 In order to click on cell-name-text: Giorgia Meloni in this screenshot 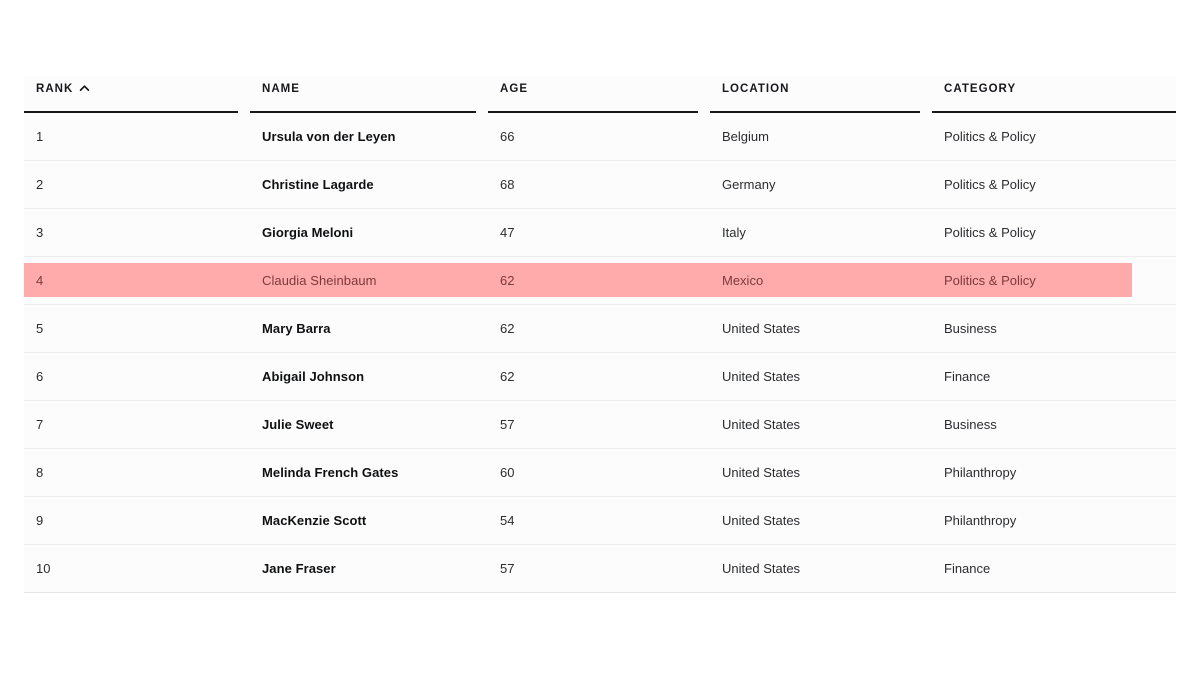, I will do `click(308, 232)`.